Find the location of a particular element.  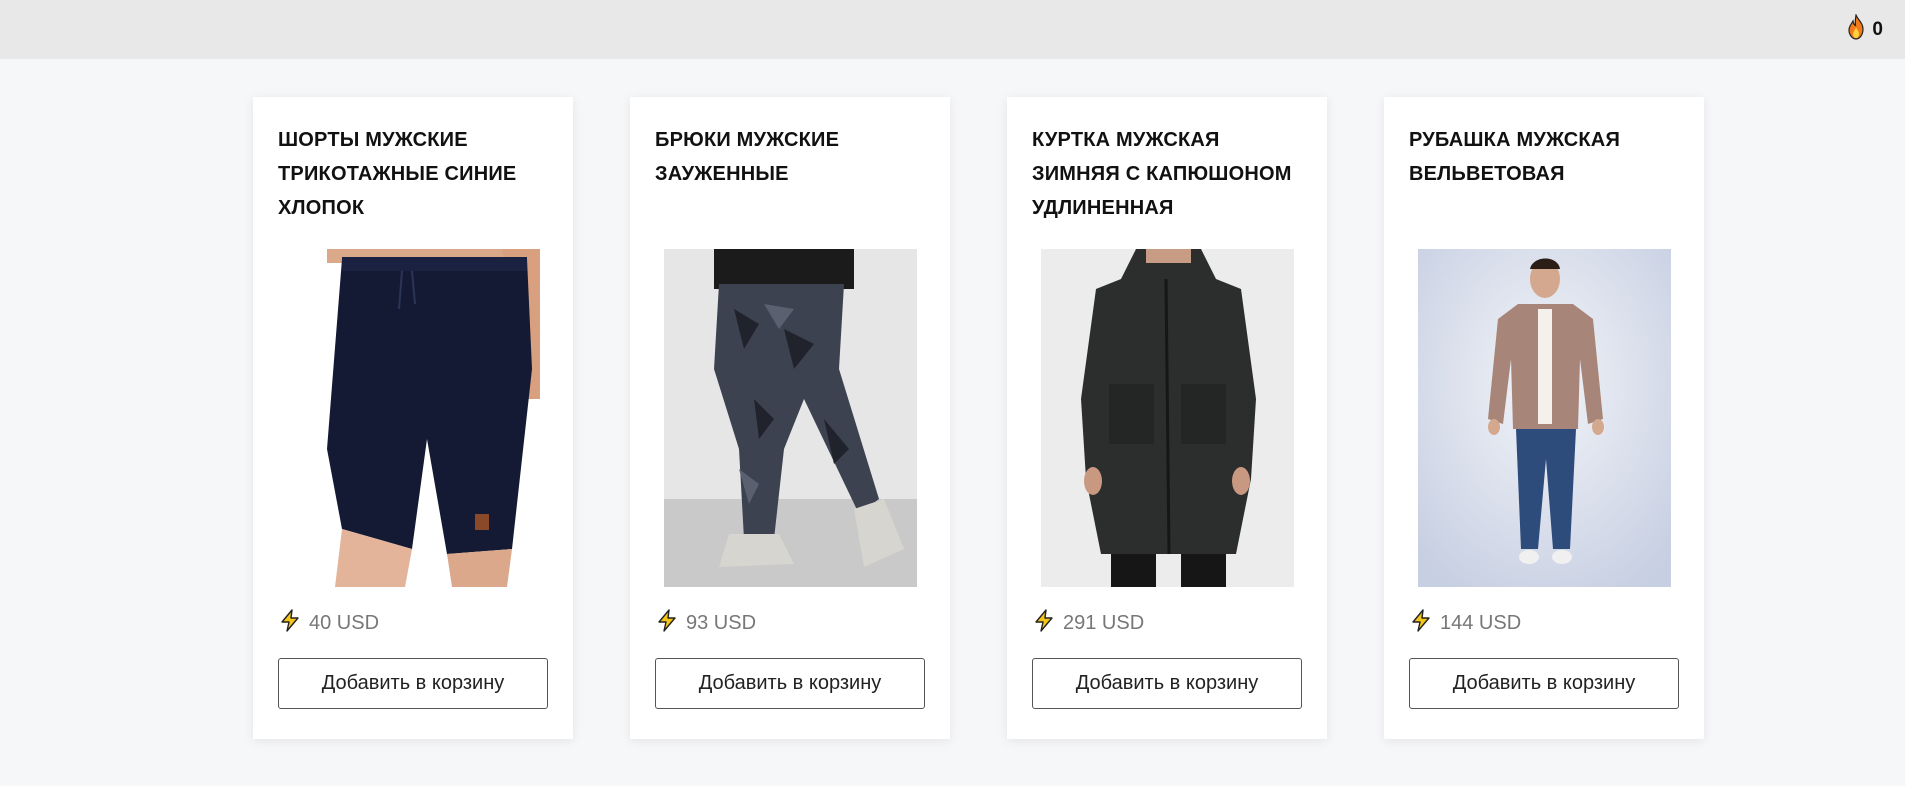

price-row: 40 USD is located at coordinates (328, 623).